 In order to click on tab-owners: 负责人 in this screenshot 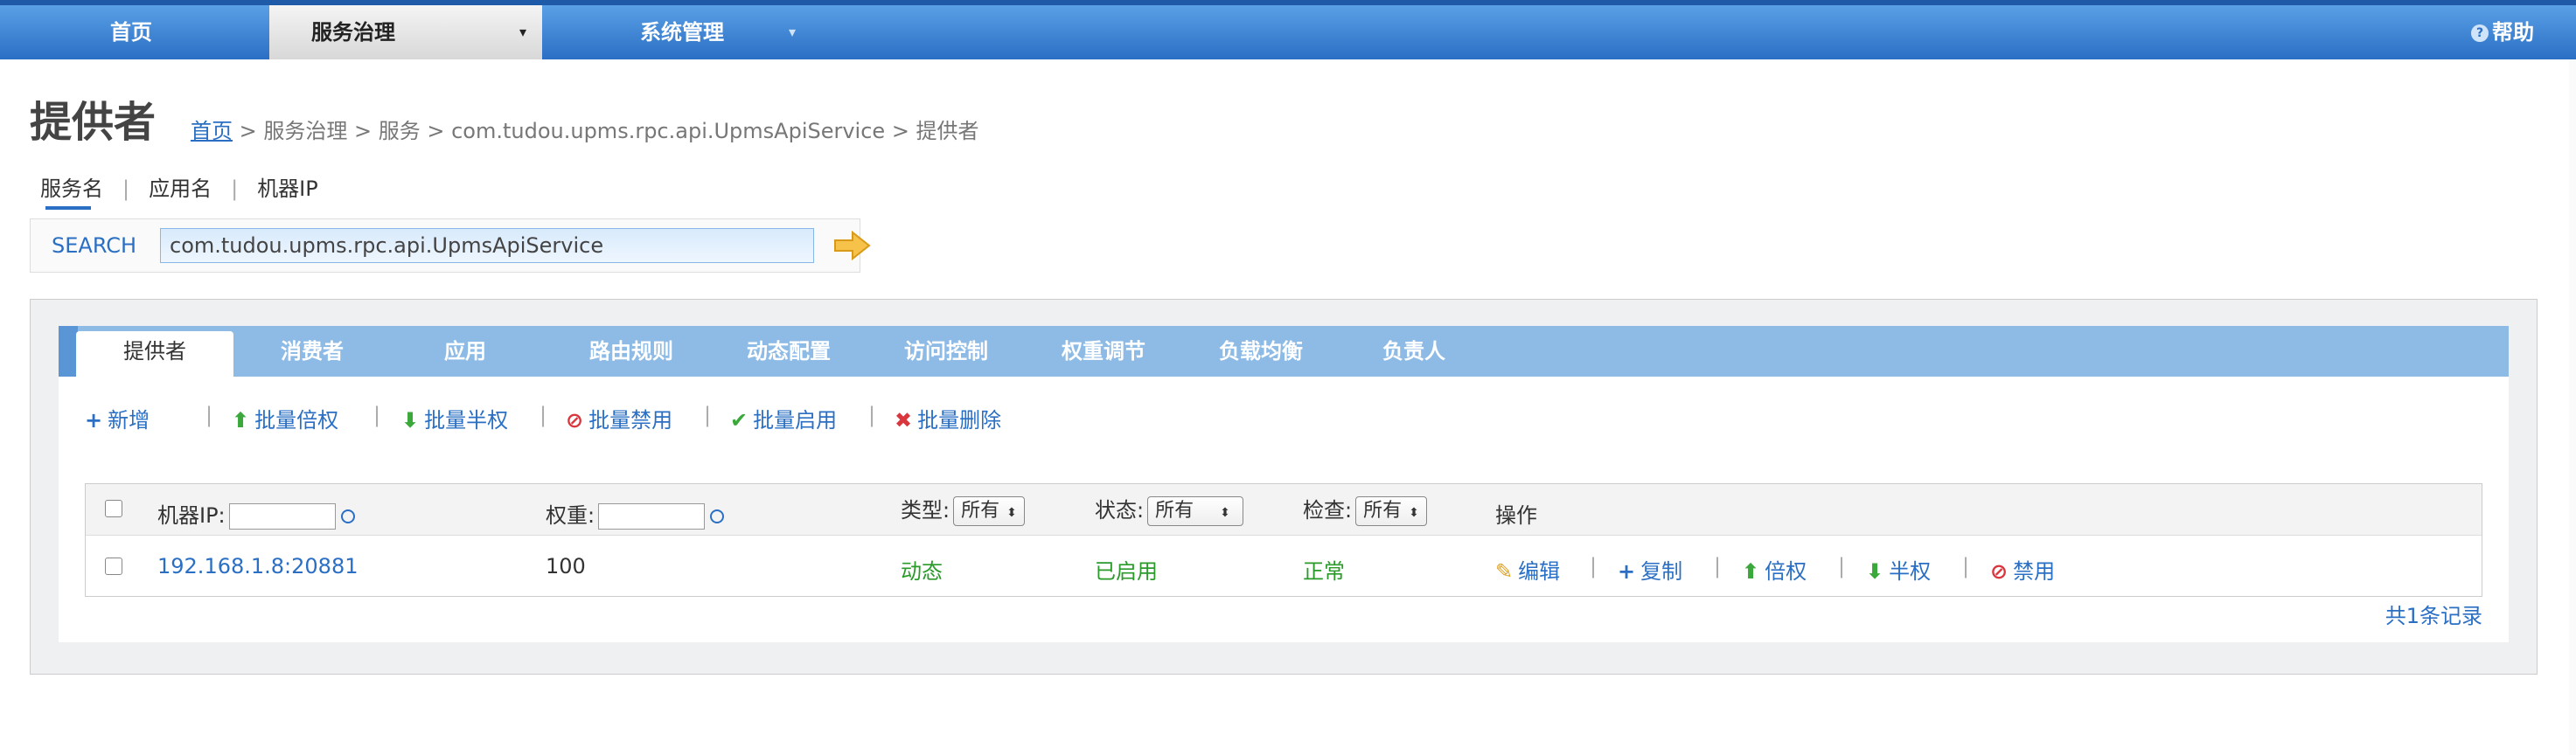, I will do `click(1414, 351)`.